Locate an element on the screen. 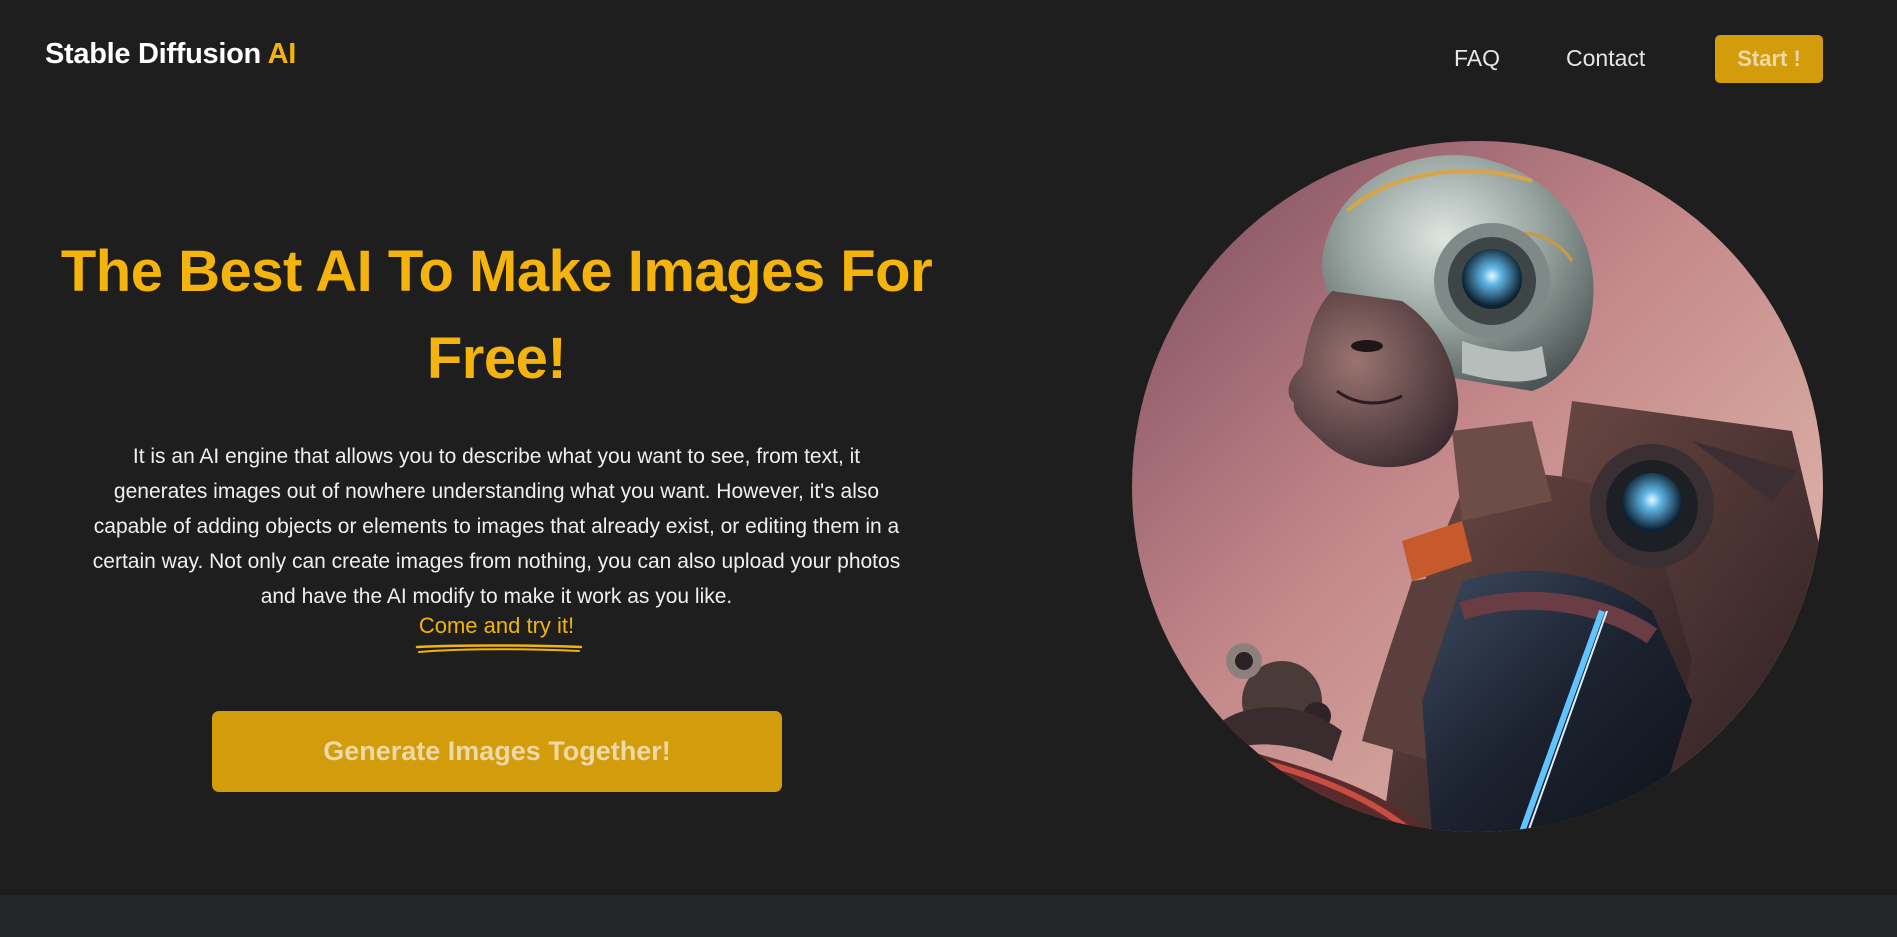  generate-images-button: Generate Images Together! is located at coordinates (497, 751).